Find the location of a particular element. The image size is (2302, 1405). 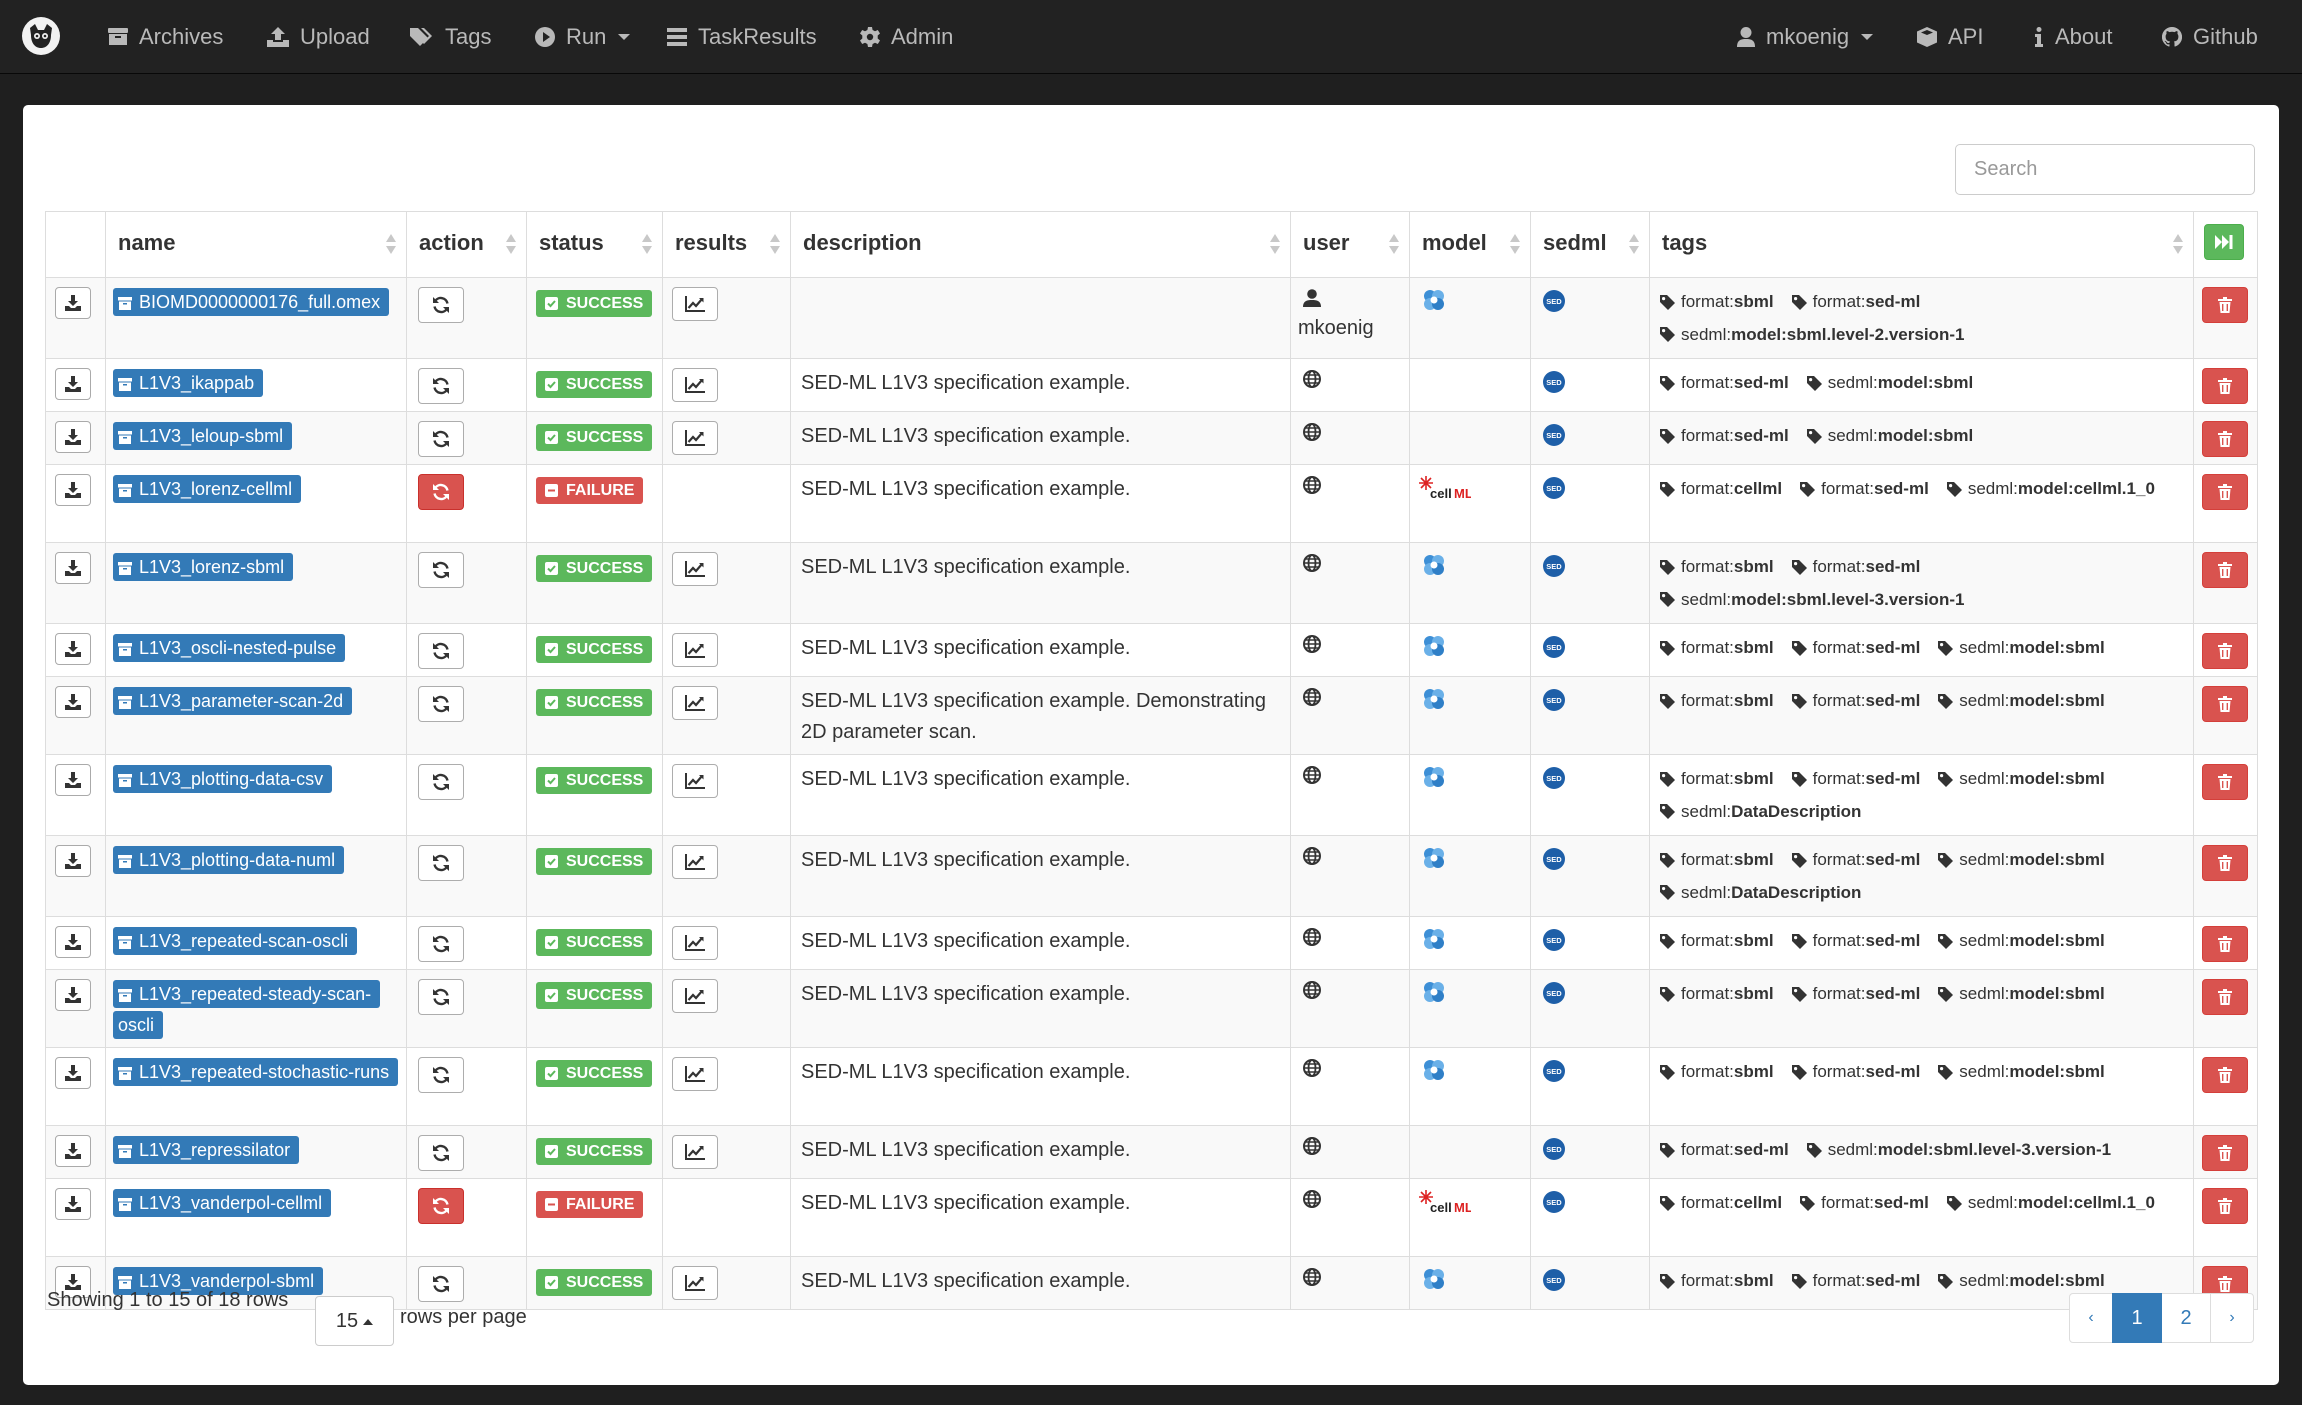

nav-archives: Archives is located at coordinates (165, 37).